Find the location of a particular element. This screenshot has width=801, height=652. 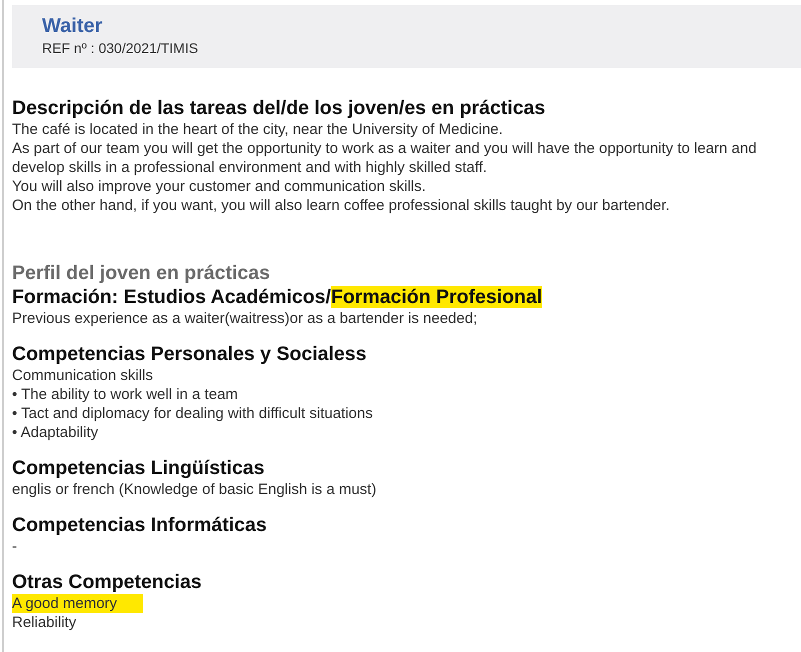

requirement-text: • Adaptability is located at coordinates (55, 432).